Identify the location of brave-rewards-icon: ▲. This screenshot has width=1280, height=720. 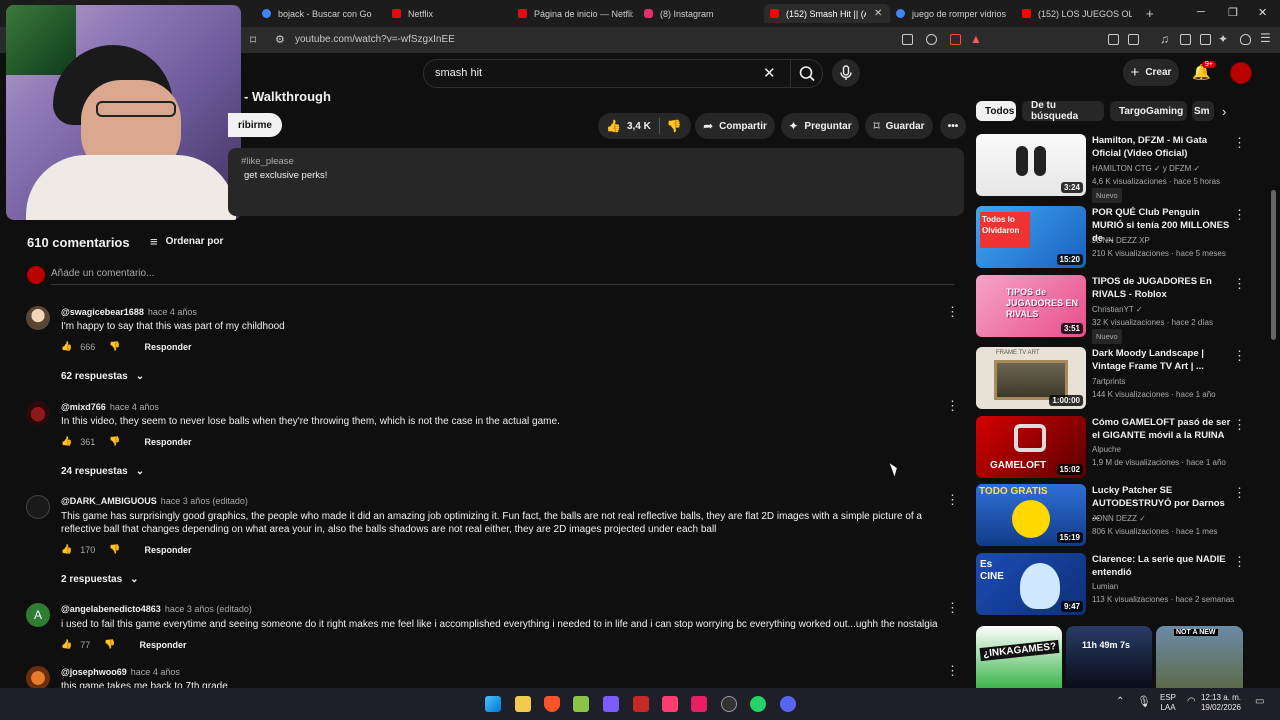
(976, 39).